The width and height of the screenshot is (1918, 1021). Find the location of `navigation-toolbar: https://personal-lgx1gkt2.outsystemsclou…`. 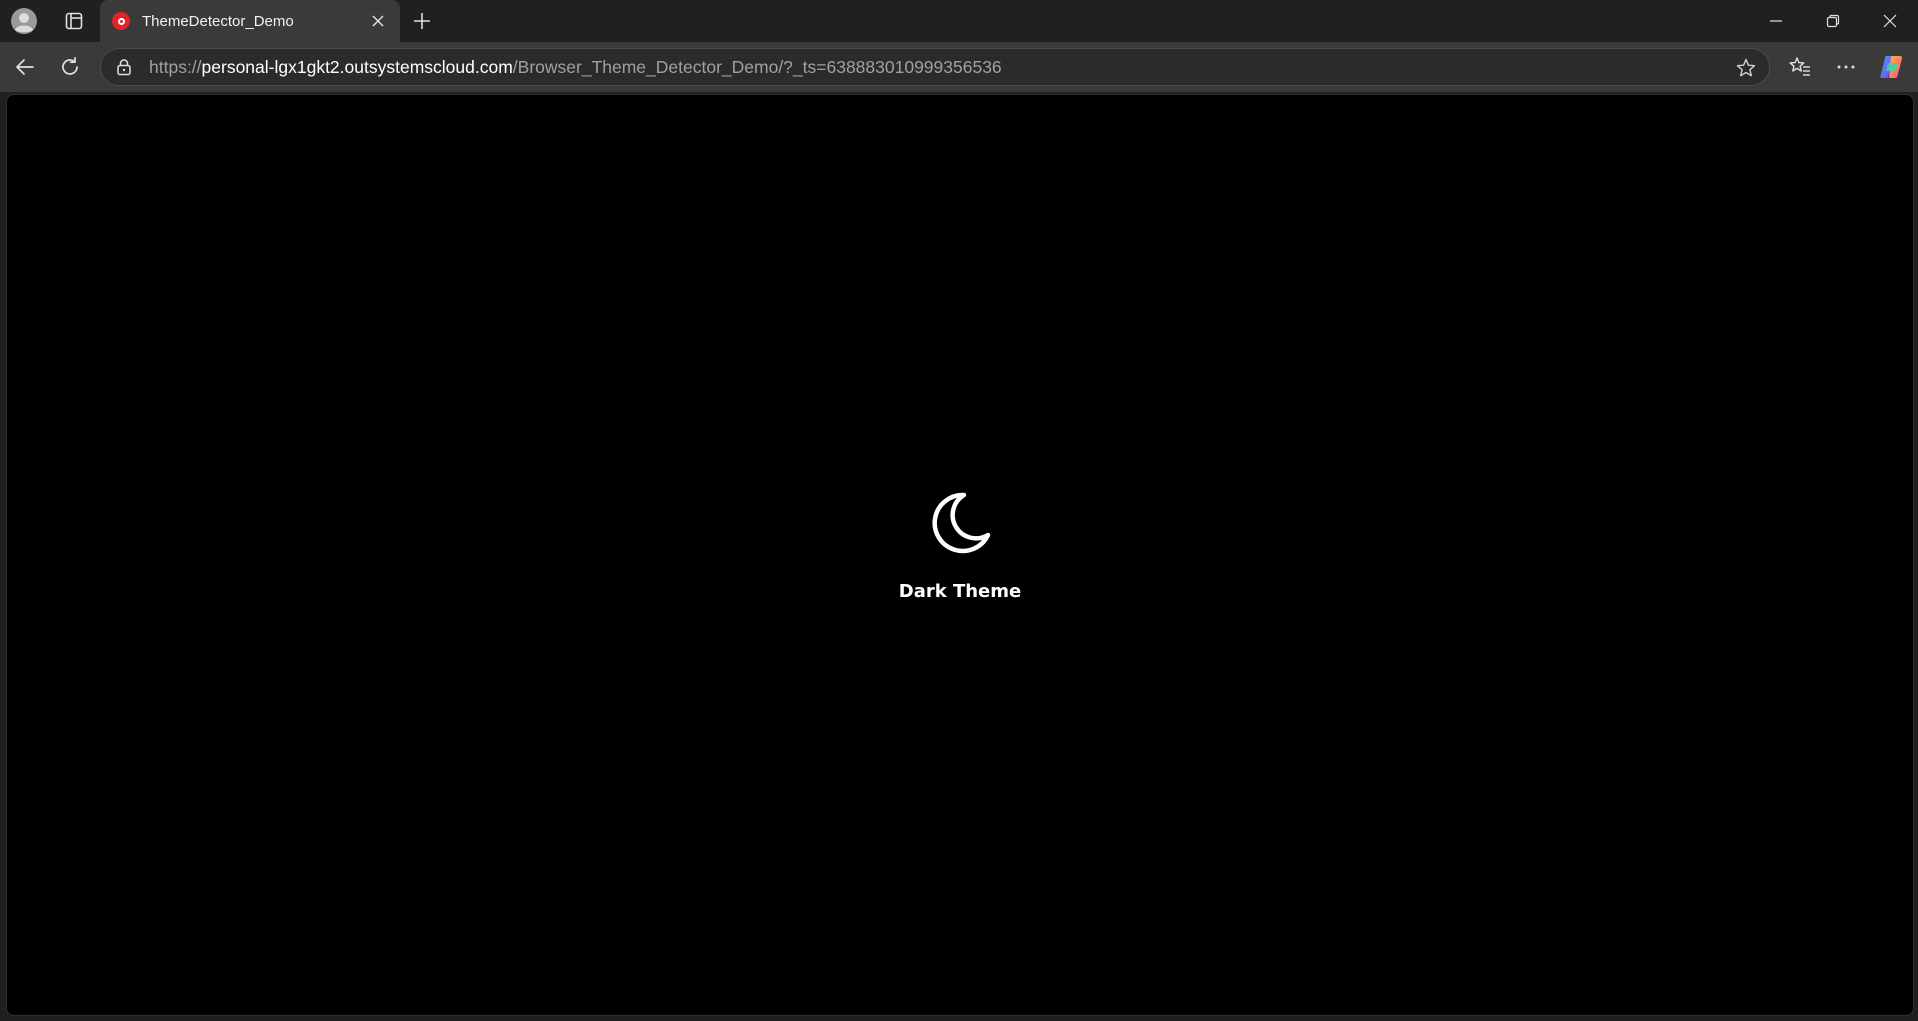

navigation-toolbar: https://personal-lgx1gkt2.outsystemsclou… is located at coordinates (959, 67).